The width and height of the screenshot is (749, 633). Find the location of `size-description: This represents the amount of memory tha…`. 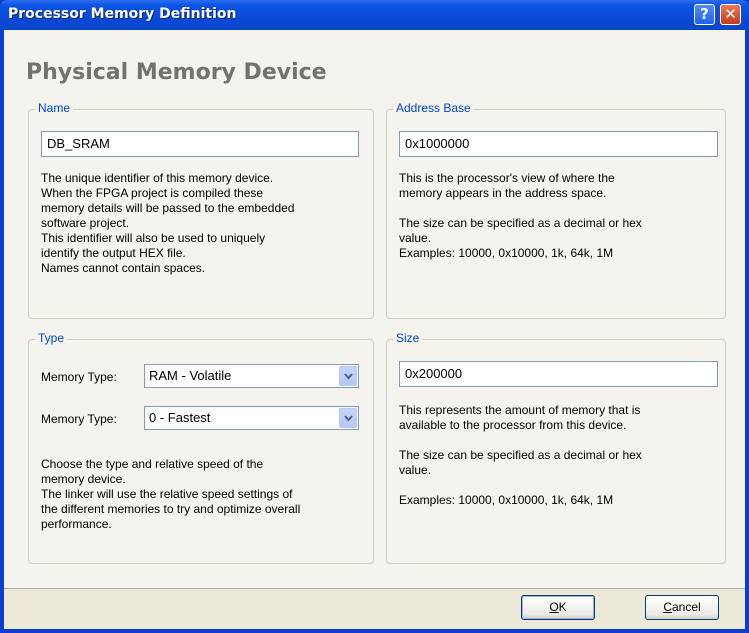

size-description: This represents the amount of memory tha… is located at coordinates (520, 417).